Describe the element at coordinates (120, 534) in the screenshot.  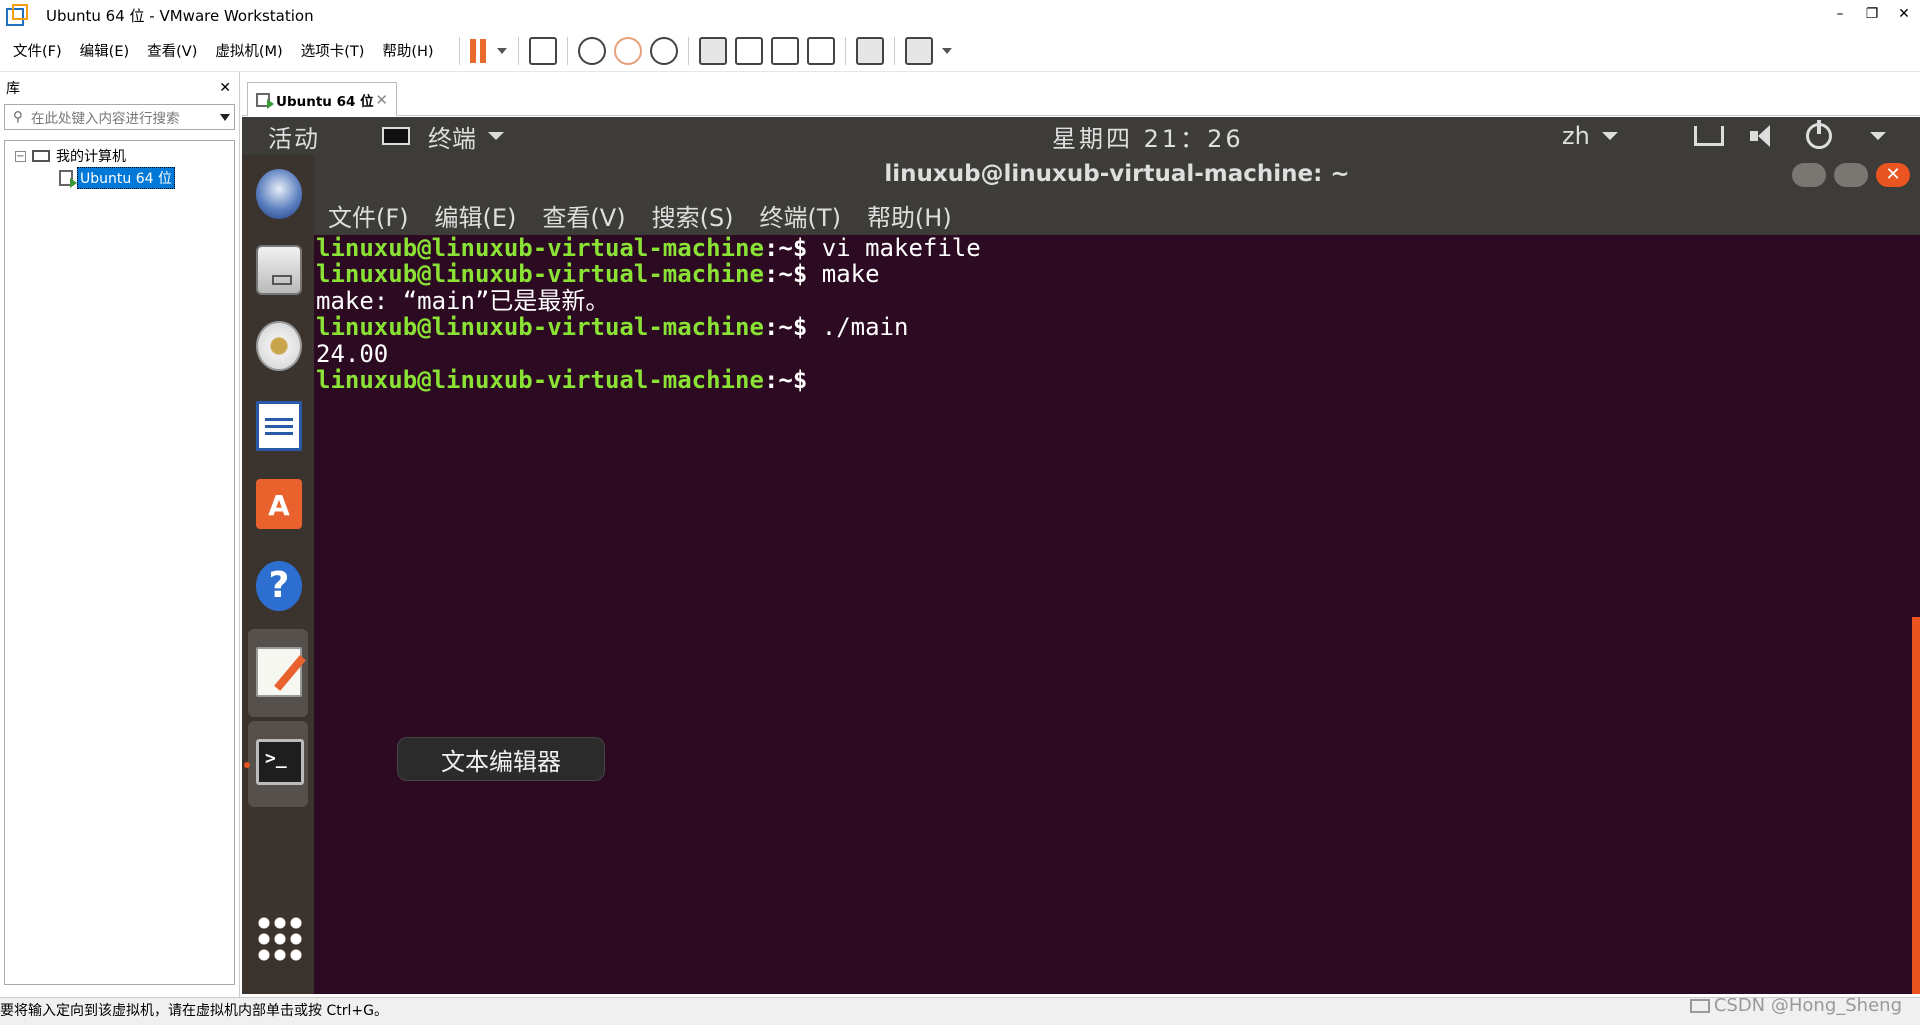
I see `library-panel: 库 ✕ ⚲ 在此处键入内容进行搜索 − 我的计算机 Ubuntu 64 位` at that location.